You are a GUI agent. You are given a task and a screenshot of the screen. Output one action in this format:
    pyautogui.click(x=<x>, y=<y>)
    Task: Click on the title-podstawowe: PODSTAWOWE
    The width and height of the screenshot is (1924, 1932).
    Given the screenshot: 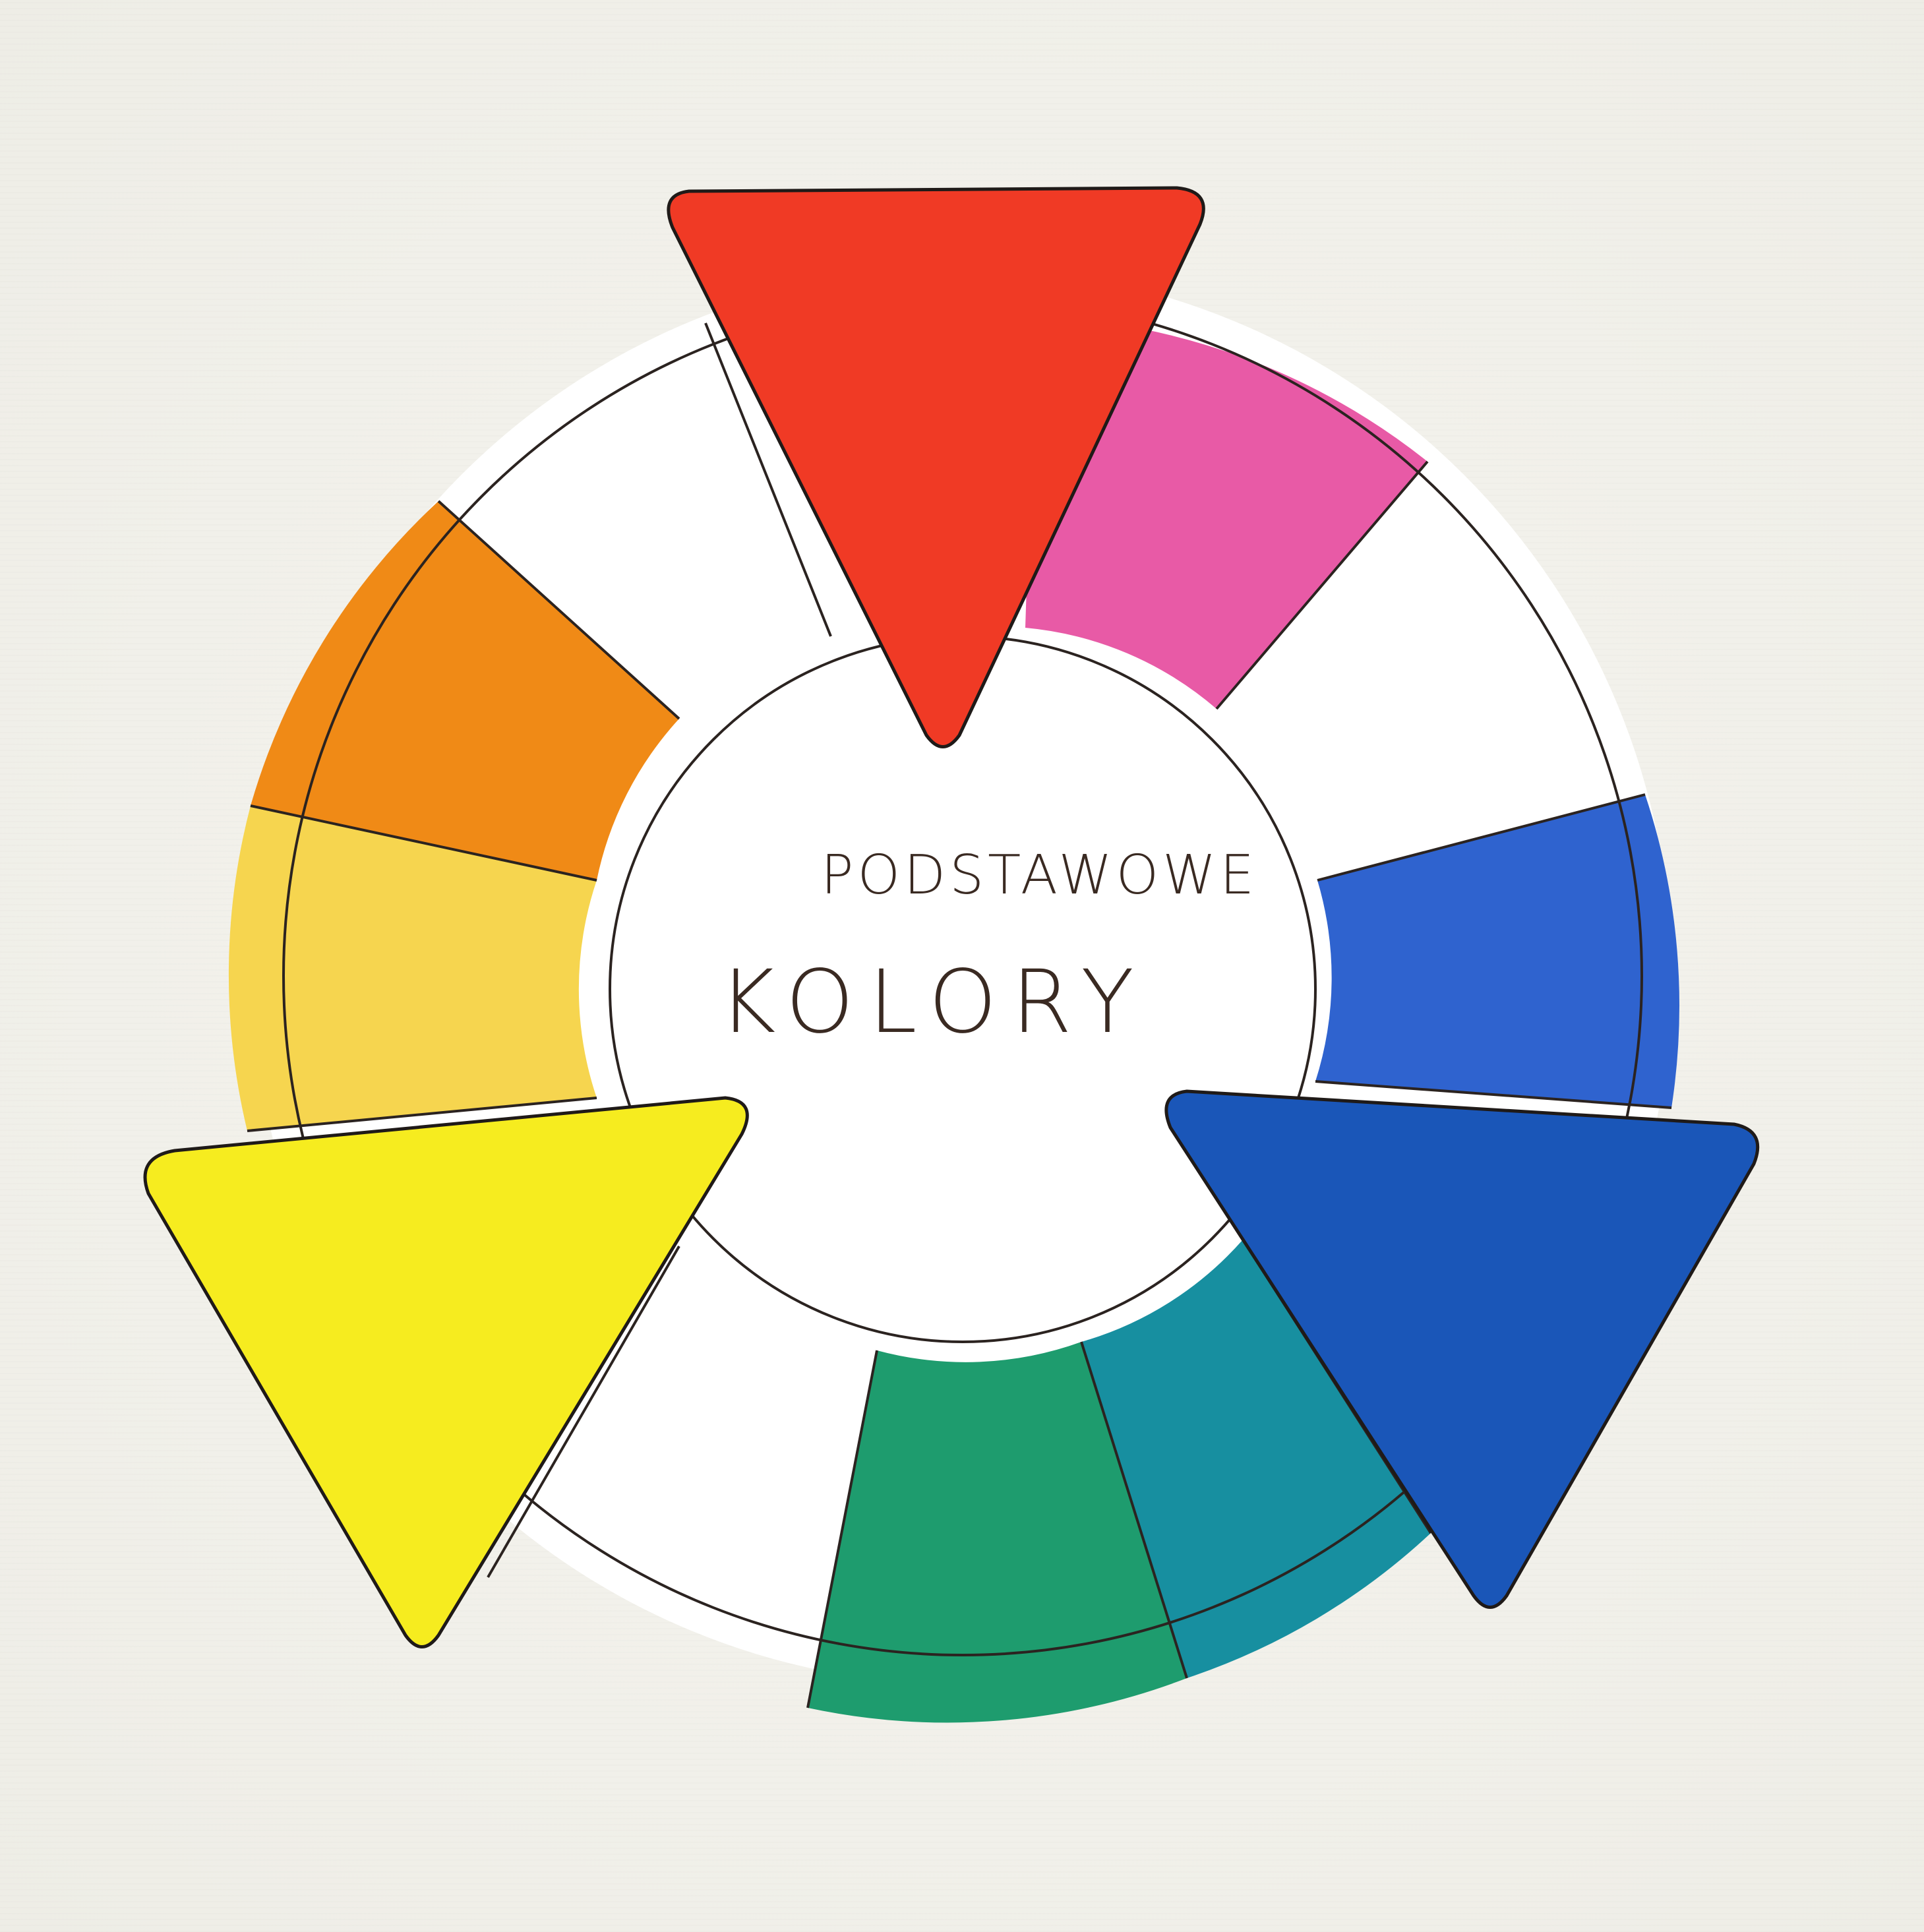 What is the action you would take?
    pyautogui.click(x=1039, y=876)
    